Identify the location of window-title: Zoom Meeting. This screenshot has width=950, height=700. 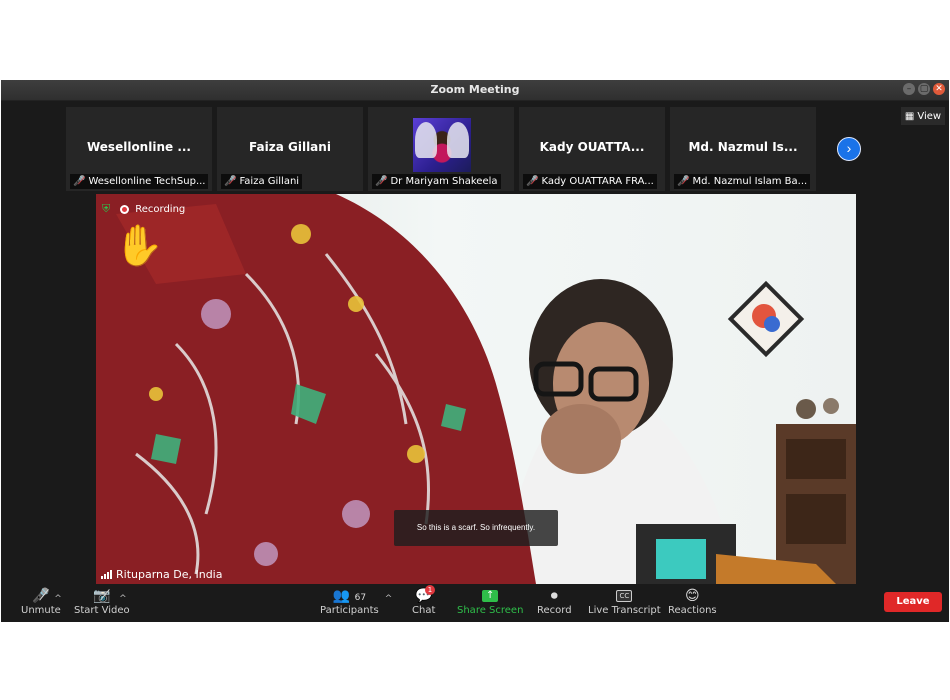
(475, 89).